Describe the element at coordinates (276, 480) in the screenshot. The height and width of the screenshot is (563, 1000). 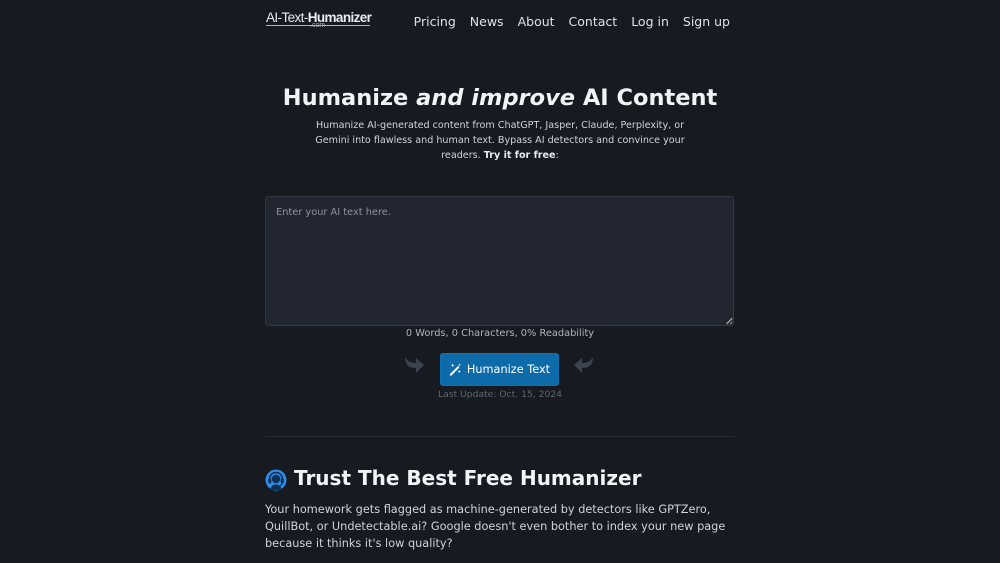
I see `support-headset-icon` at that location.